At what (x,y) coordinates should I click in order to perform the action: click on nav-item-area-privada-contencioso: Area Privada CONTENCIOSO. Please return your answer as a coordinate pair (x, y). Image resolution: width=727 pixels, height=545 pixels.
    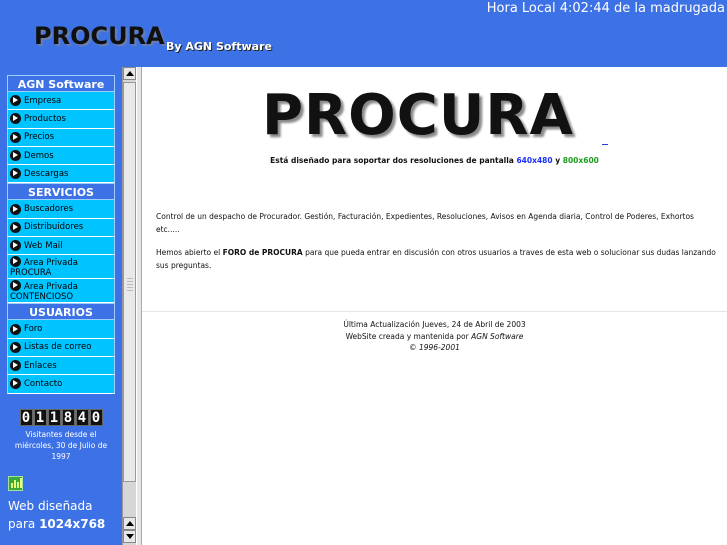
    Looking at the image, I should click on (61, 291).